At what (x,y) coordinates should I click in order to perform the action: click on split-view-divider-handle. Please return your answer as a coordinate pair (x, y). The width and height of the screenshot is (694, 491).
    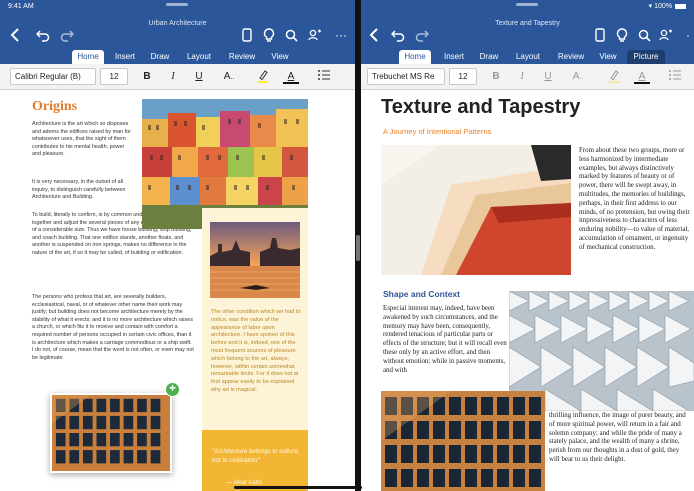
    Looking at the image, I should click on (358, 248).